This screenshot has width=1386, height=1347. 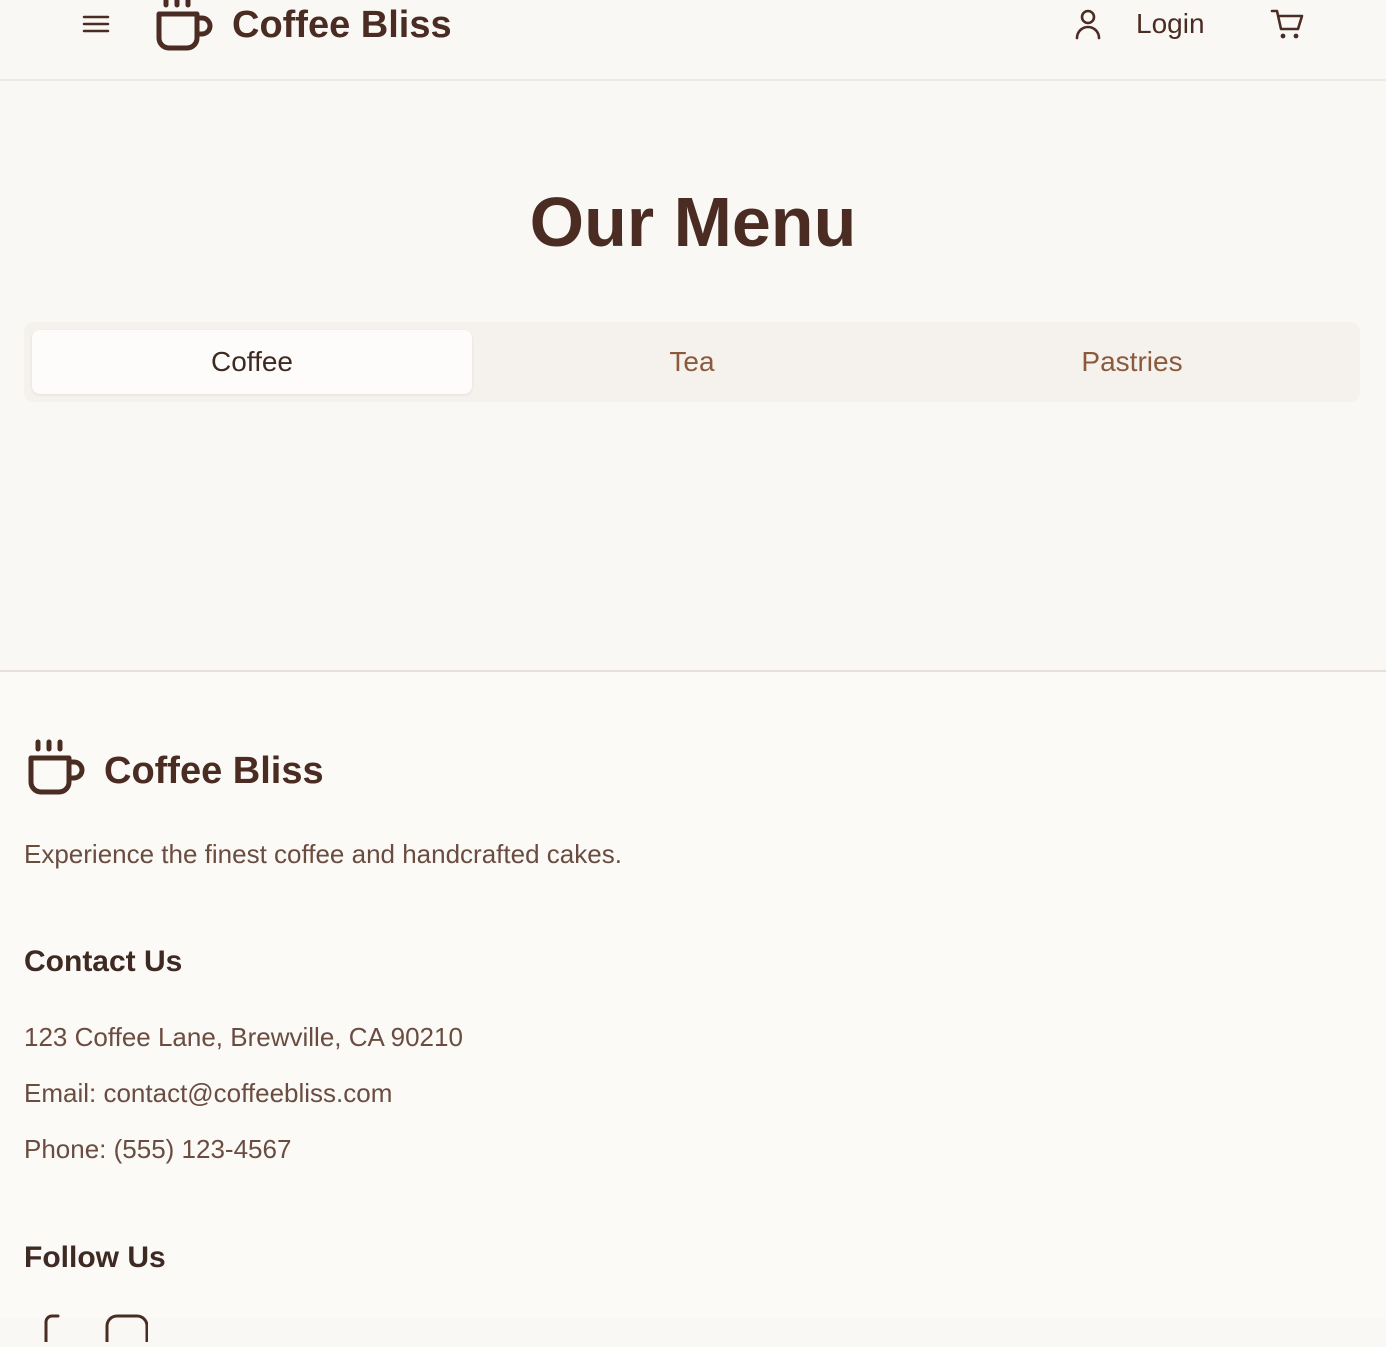 What do you see at coordinates (126, 1329) in the screenshot?
I see `instagram-icon` at bounding box center [126, 1329].